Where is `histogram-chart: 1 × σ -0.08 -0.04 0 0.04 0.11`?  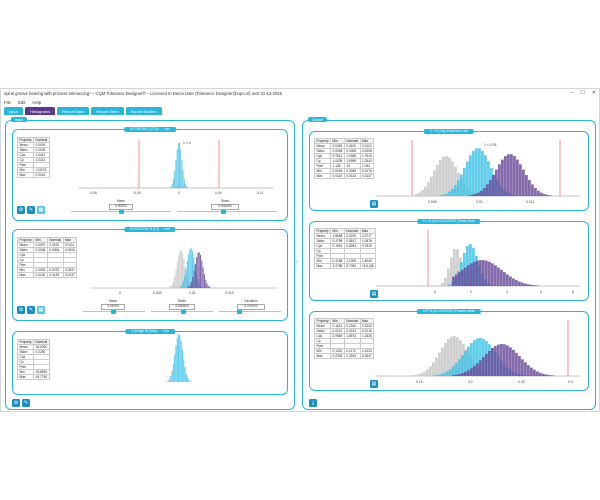
histogram-chart: 1 × σ -0.08 -0.04 0 0.04 0.11 is located at coordinates (176, 167).